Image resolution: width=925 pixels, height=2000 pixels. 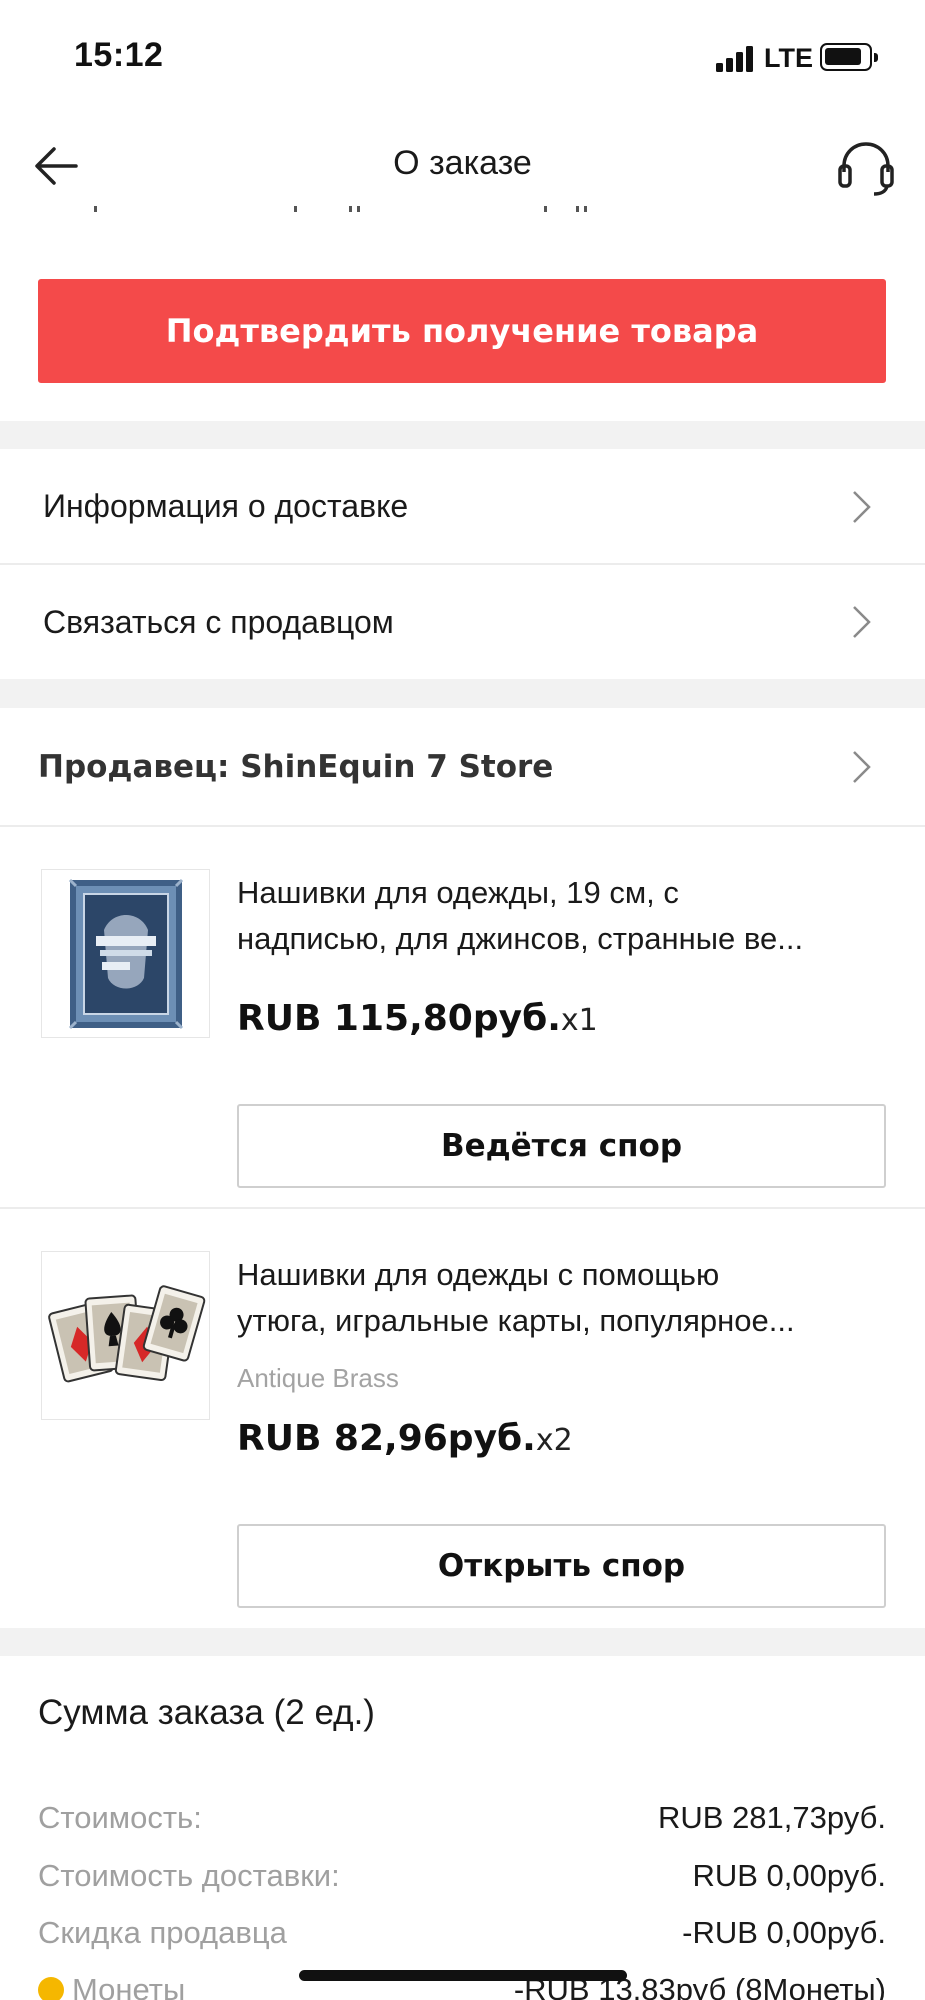 What do you see at coordinates (189, 1875) in the screenshot?
I see `summary-label: Стоимость доставки:` at bounding box center [189, 1875].